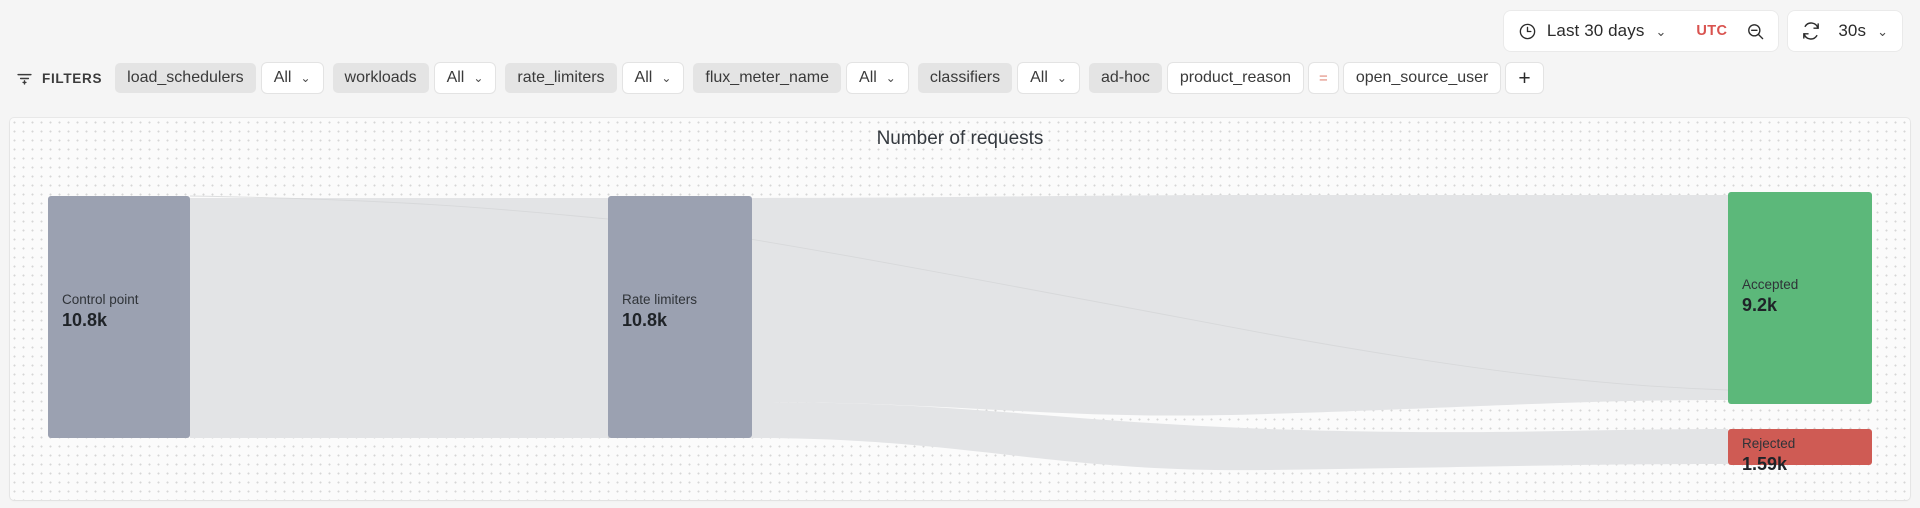 Image resolution: width=1920 pixels, height=508 pixels. What do you see at coordinates (1852, 30) in the screenshot?
I see `refresh-interval-label: 30s` at bounding box center [1852, 30].